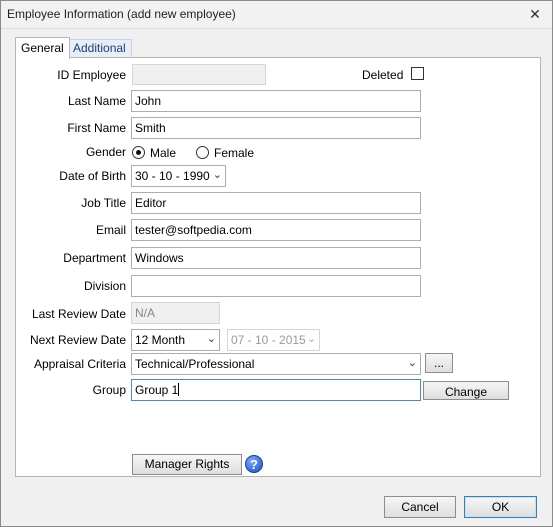  I want to click on division-field, so click(276, 286).